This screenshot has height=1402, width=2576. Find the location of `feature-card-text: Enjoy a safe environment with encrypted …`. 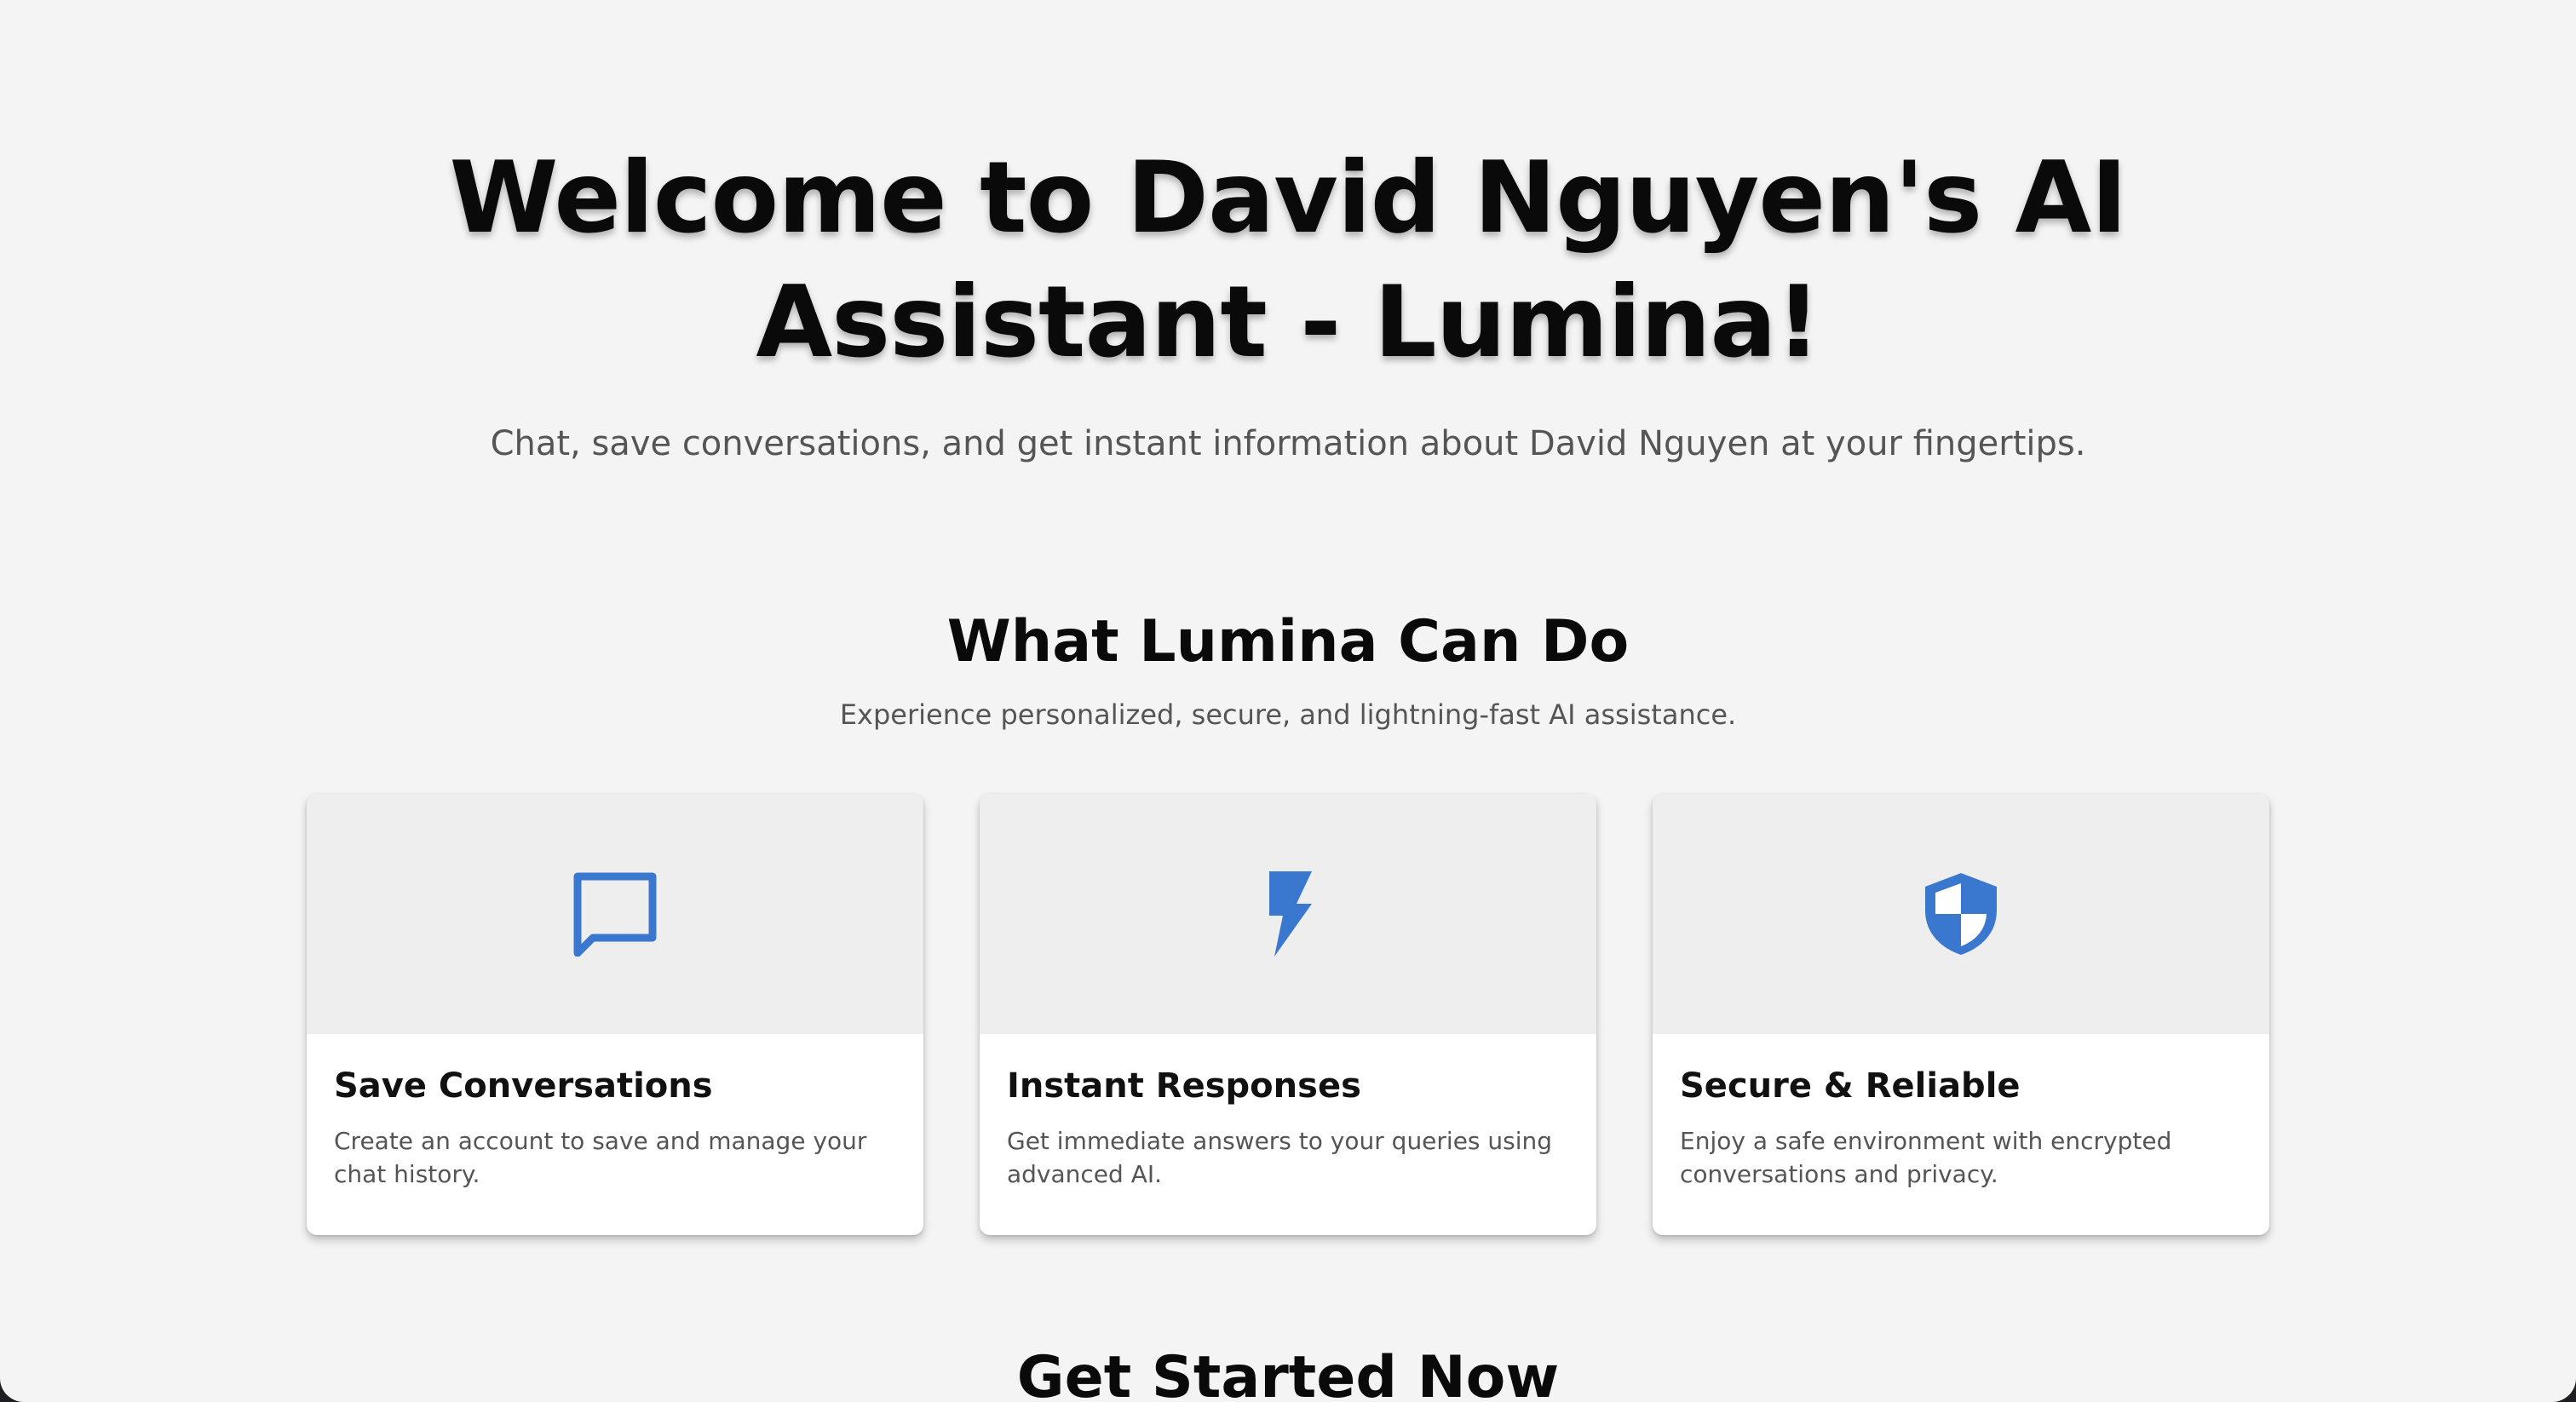

feature-card-text: Enjoy a safe environment with encrypted … is located at coordinates (1926, 1157).